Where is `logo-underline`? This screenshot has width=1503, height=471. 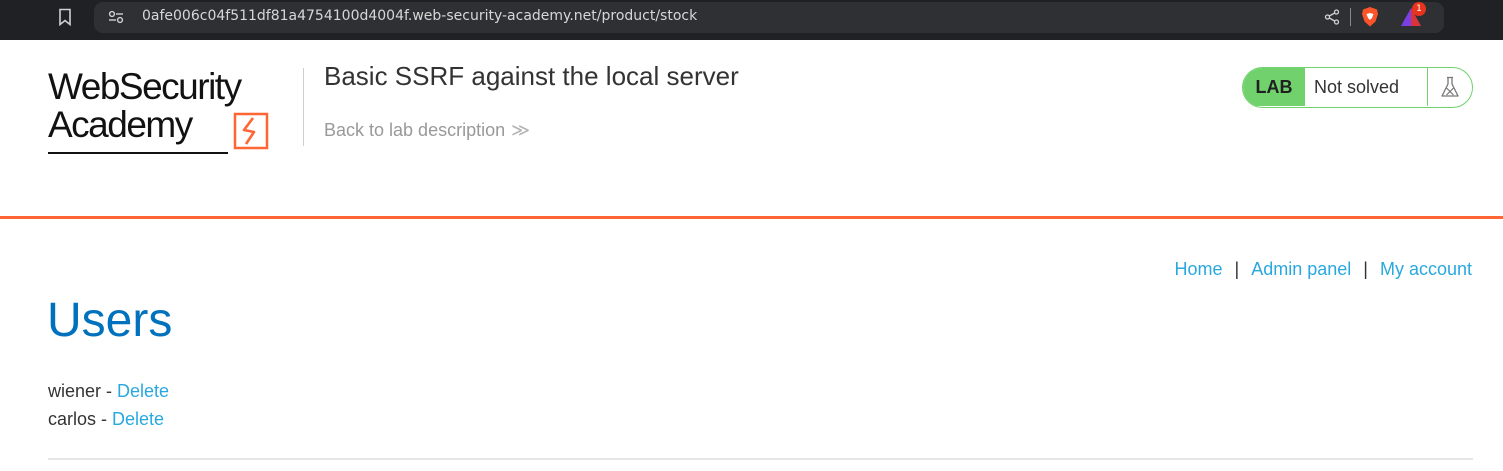 logo-underline is located at coordinates (138, 153).